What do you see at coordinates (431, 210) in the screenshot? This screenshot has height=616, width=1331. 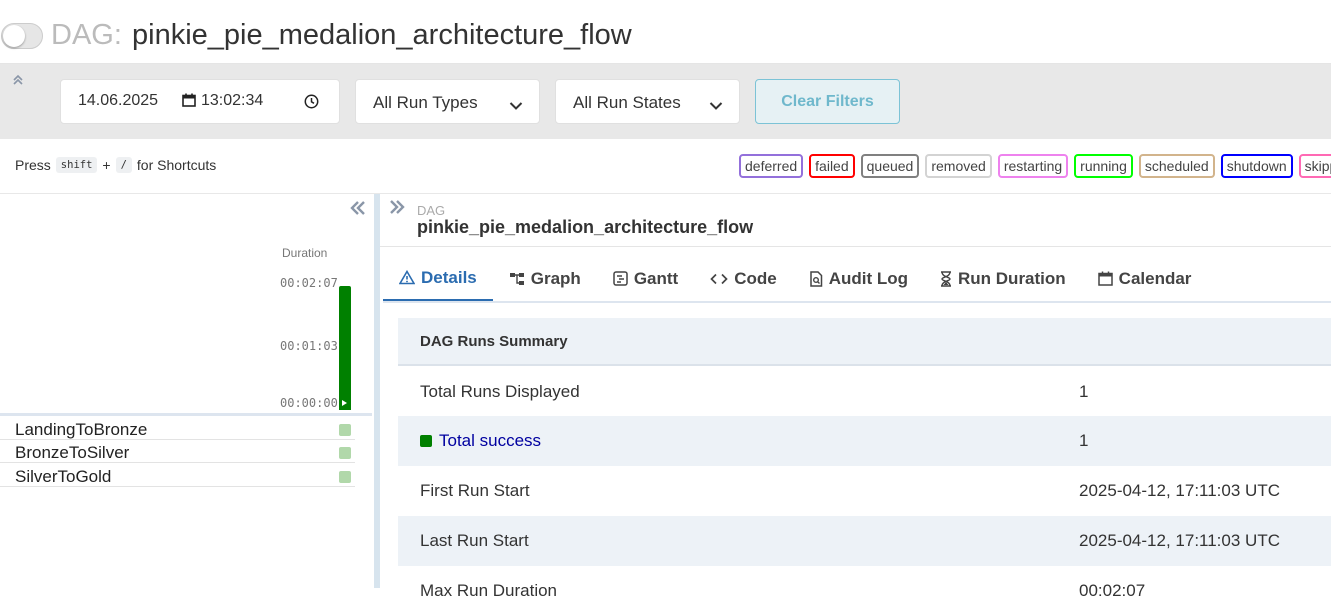 I see `breadcrumb-dag-label: DAG` at bounding box center [431, 210].